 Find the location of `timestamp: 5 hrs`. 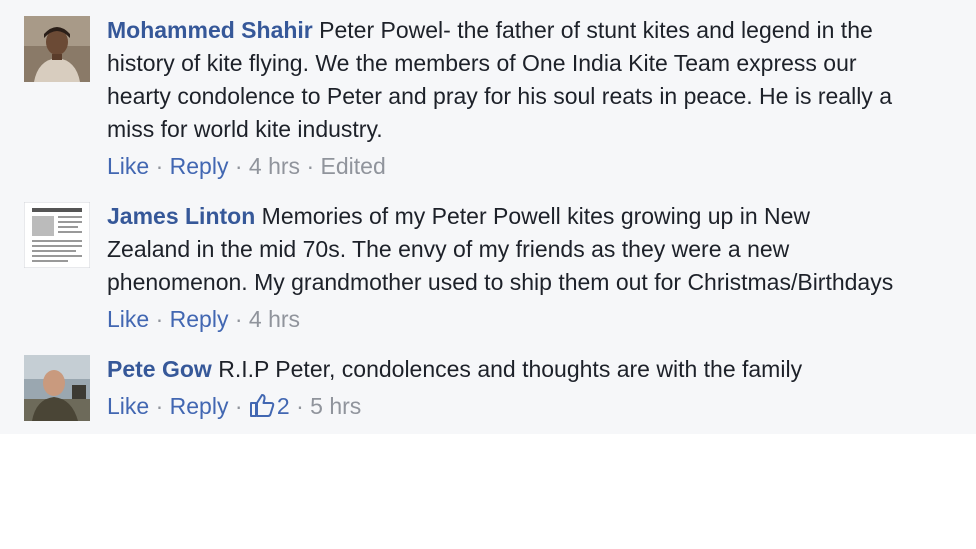

timestamp: 5 hrs is located at coordinates (335, 406).